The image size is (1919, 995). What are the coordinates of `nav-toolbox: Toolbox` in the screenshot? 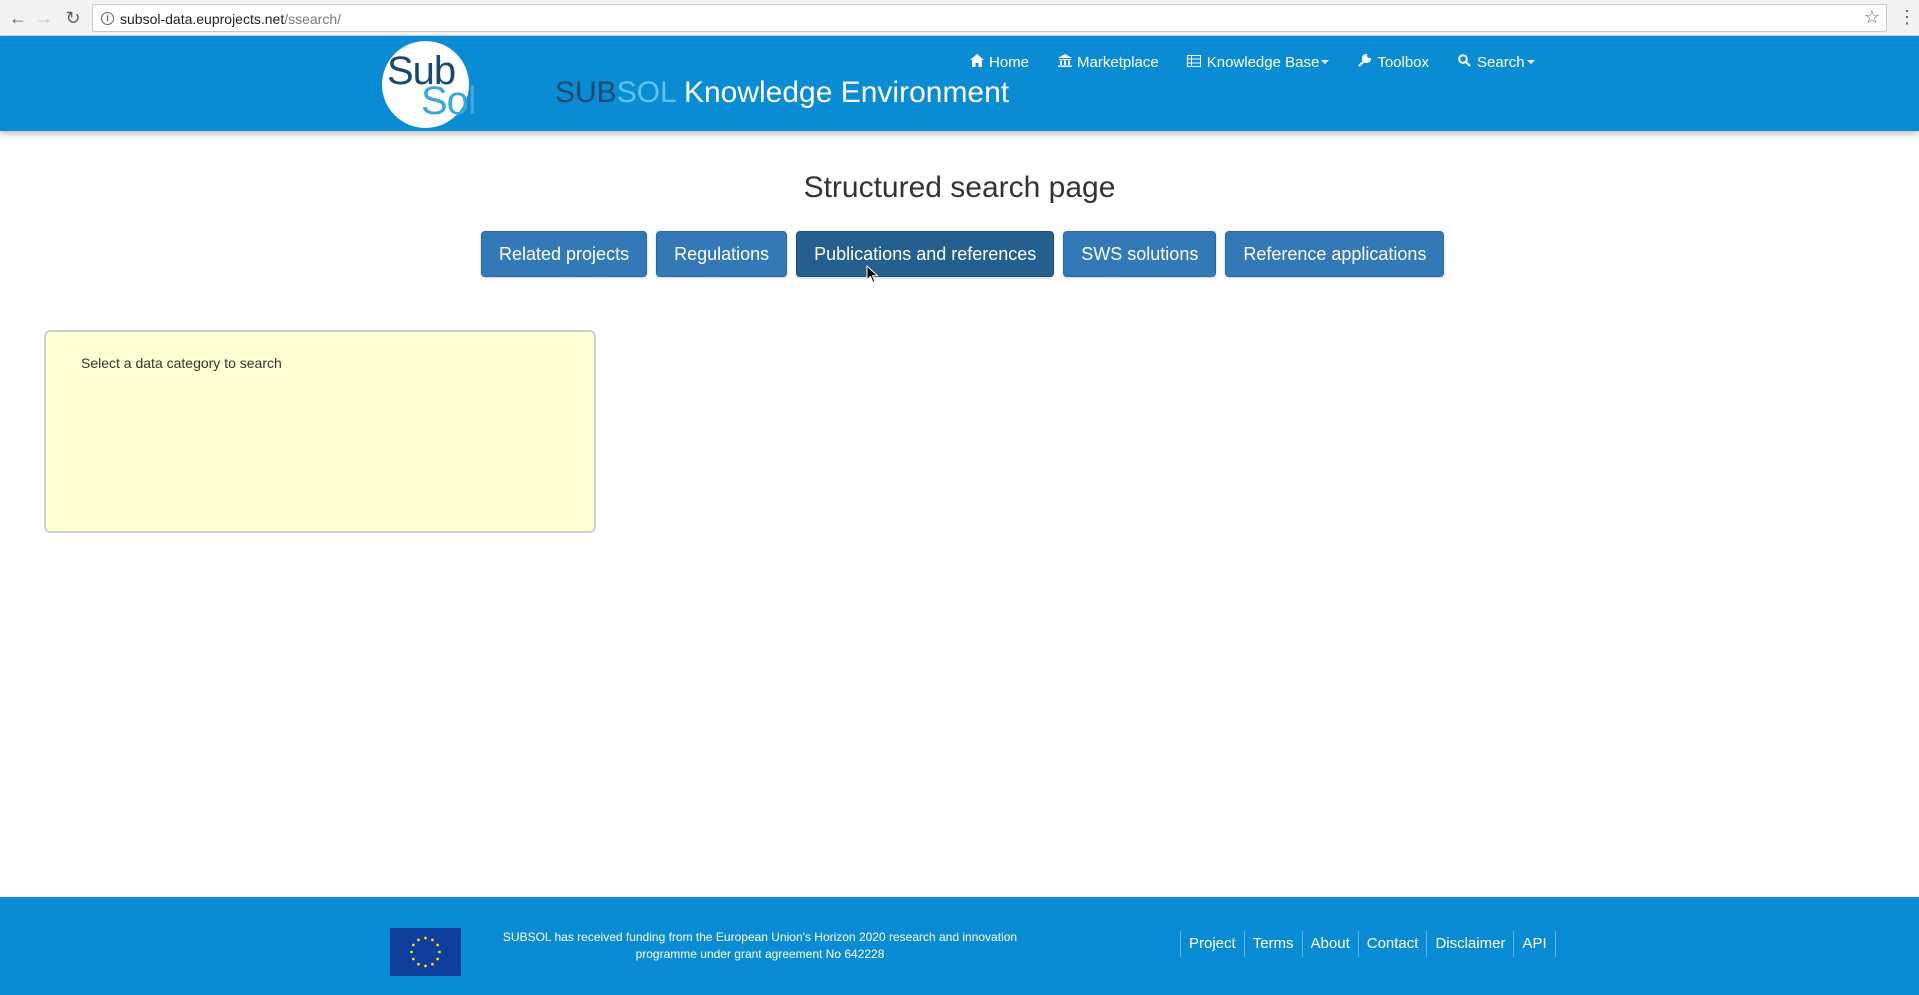 It's located at (1393, 62).